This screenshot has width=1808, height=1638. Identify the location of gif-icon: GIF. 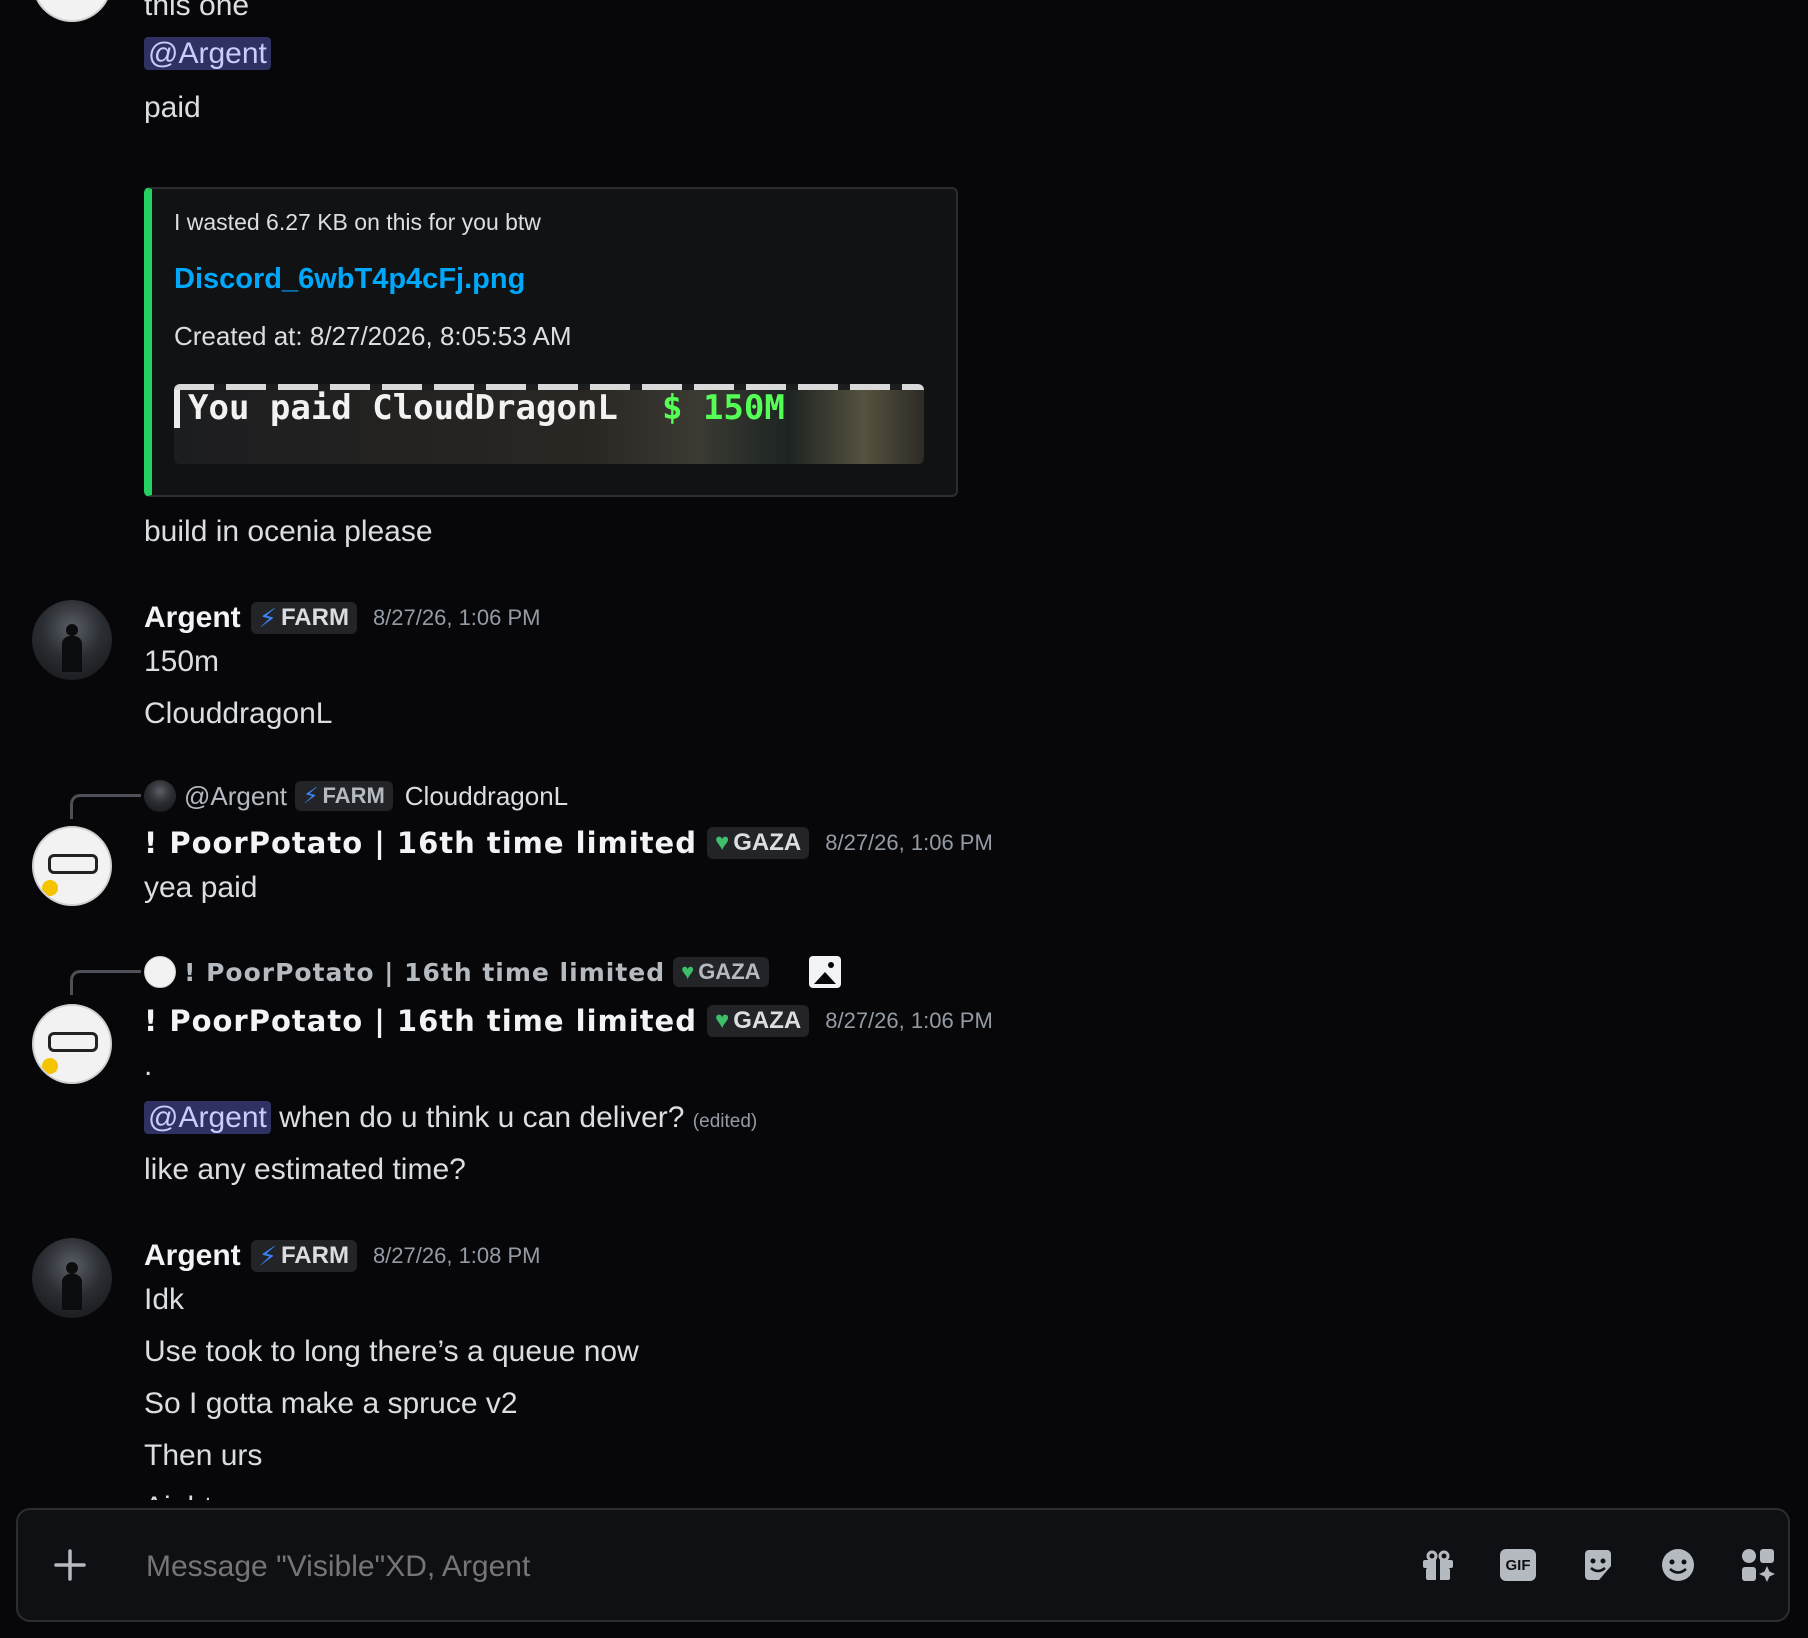
(1518, 1565).